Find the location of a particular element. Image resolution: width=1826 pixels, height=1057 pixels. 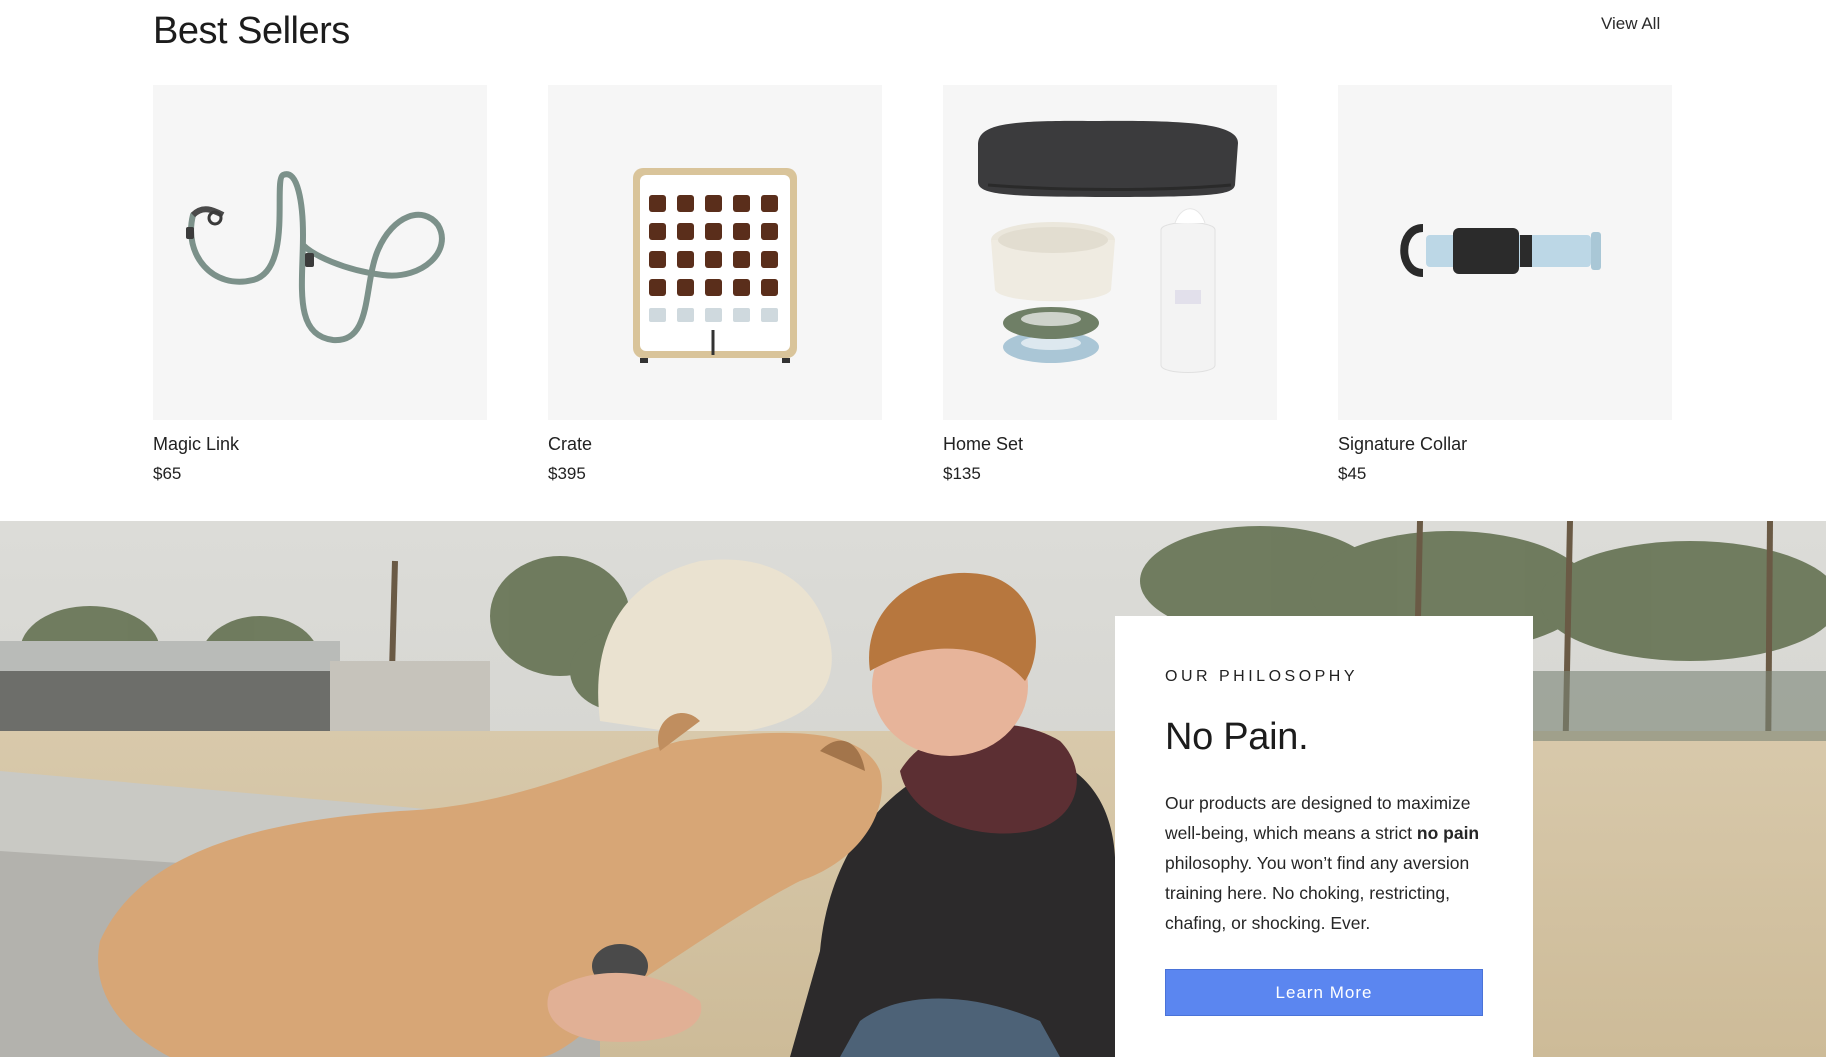

product-name: Magic Link is located at coordinates (320, 444).